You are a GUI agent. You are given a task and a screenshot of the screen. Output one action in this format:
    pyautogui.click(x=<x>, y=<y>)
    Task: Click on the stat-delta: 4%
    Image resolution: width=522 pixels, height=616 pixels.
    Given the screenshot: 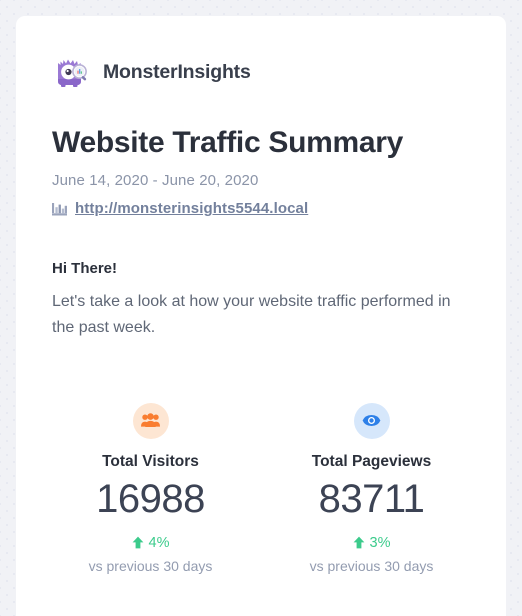 What is the action you would take?
    pyautogui.click(x=150, y=543)
    